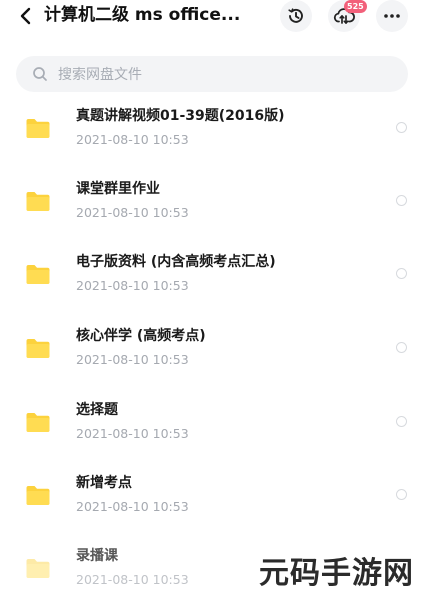  I want to click on list-item: 电子版资料 (内含高频考点汇总) 2021-08-10 10:53, so click(212, 281).